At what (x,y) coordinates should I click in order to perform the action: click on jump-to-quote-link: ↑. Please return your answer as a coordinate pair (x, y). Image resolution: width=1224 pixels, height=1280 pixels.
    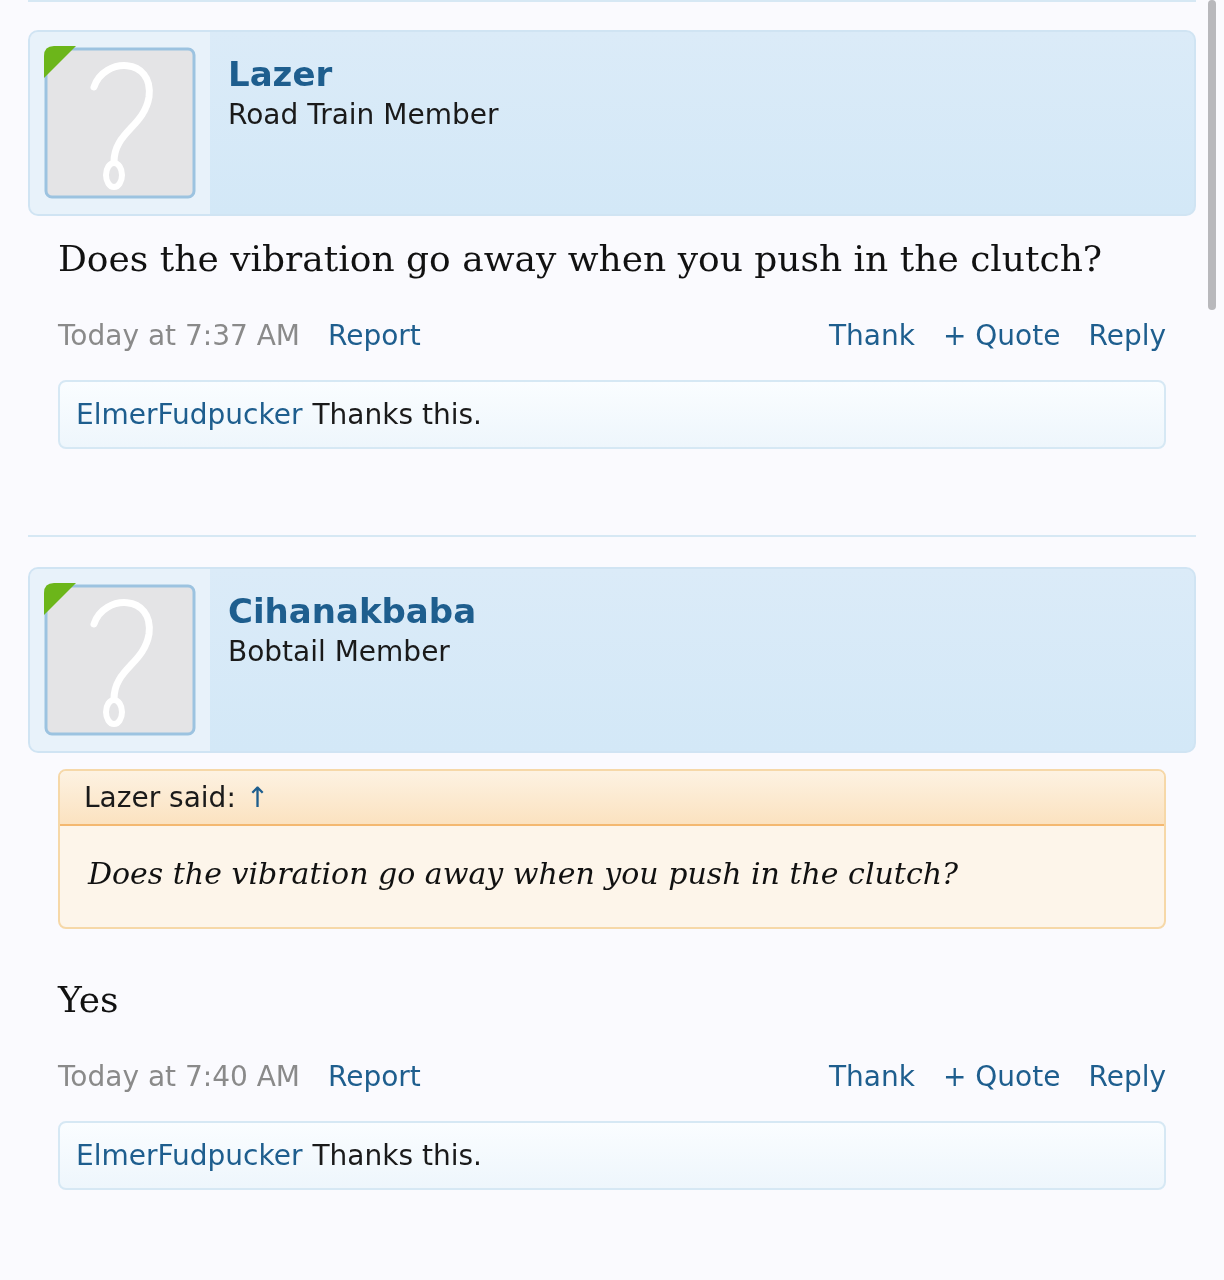
    Looking at the image, I should click on (257, 797).